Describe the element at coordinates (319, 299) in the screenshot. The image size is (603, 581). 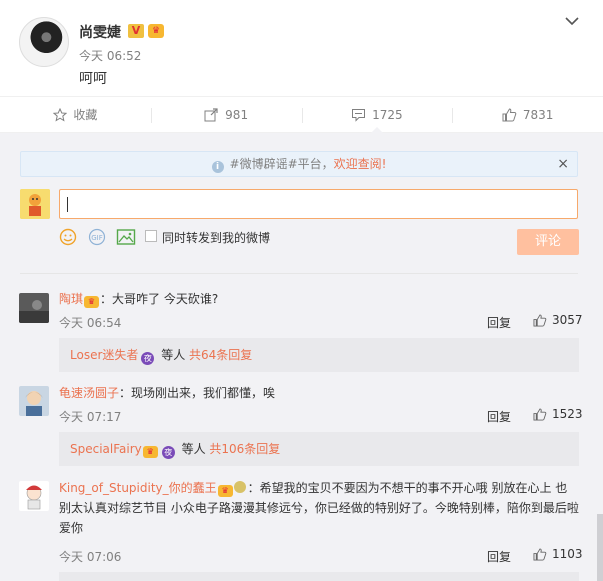
I see `comment-line: 陶琪 ♛ ：大哥咋了 今天砍谁?` at that location.